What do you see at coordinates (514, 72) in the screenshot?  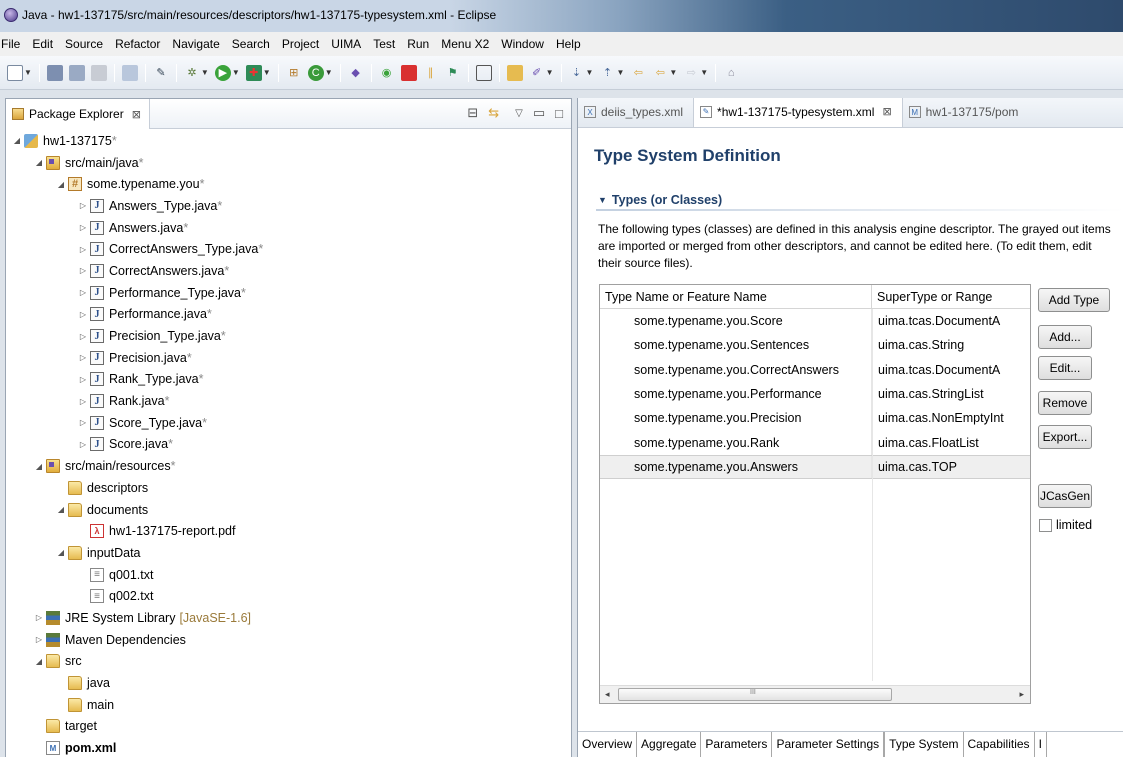 I see `open-folder-icon` at bounding box center [514, 72].